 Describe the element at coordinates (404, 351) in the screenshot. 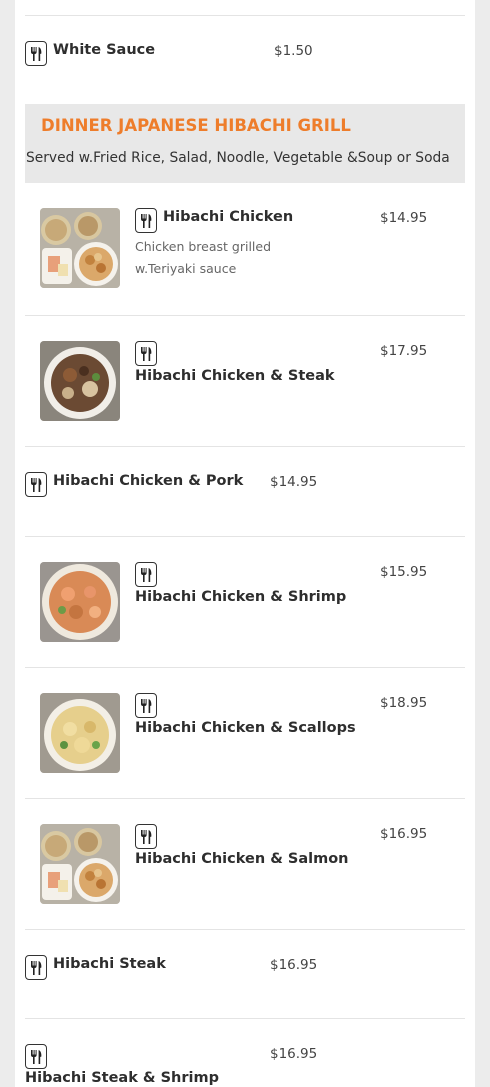

I see `item-price: $17.95` at that location.